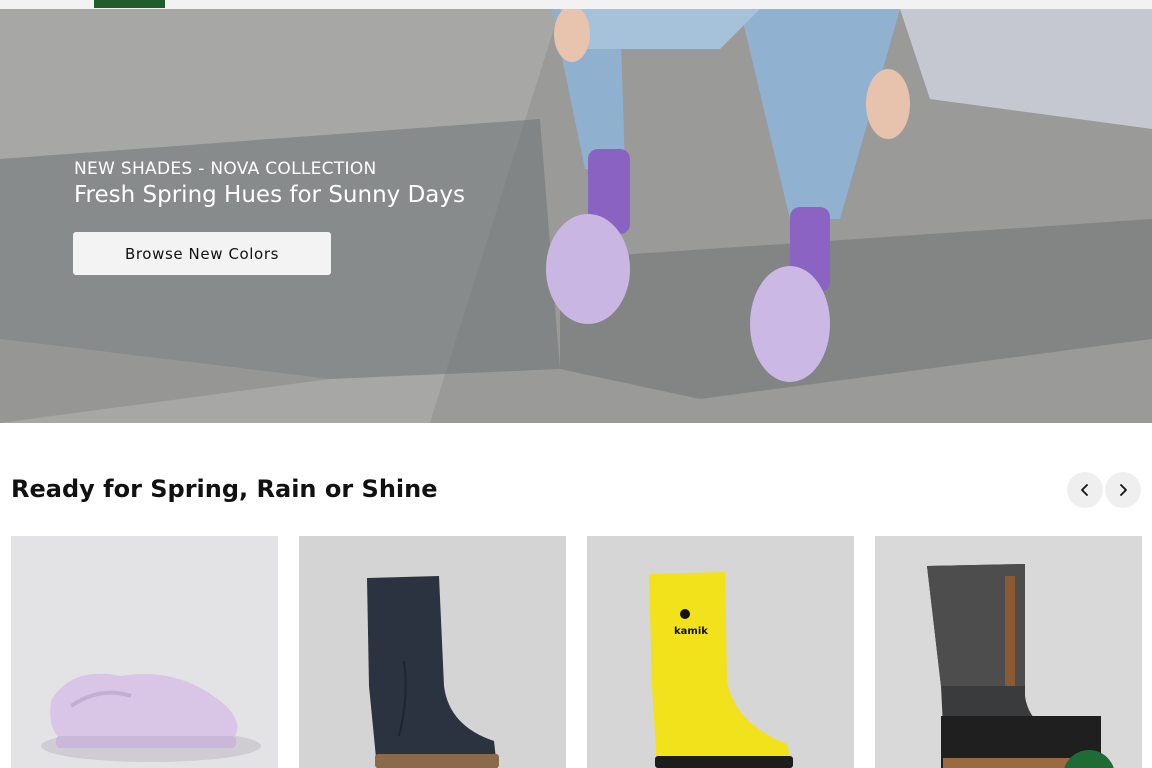  Describe the element at coordinates (202, 253) in the screenshot. I see `browse-new-colors-button: Browse New Colors` at that location.